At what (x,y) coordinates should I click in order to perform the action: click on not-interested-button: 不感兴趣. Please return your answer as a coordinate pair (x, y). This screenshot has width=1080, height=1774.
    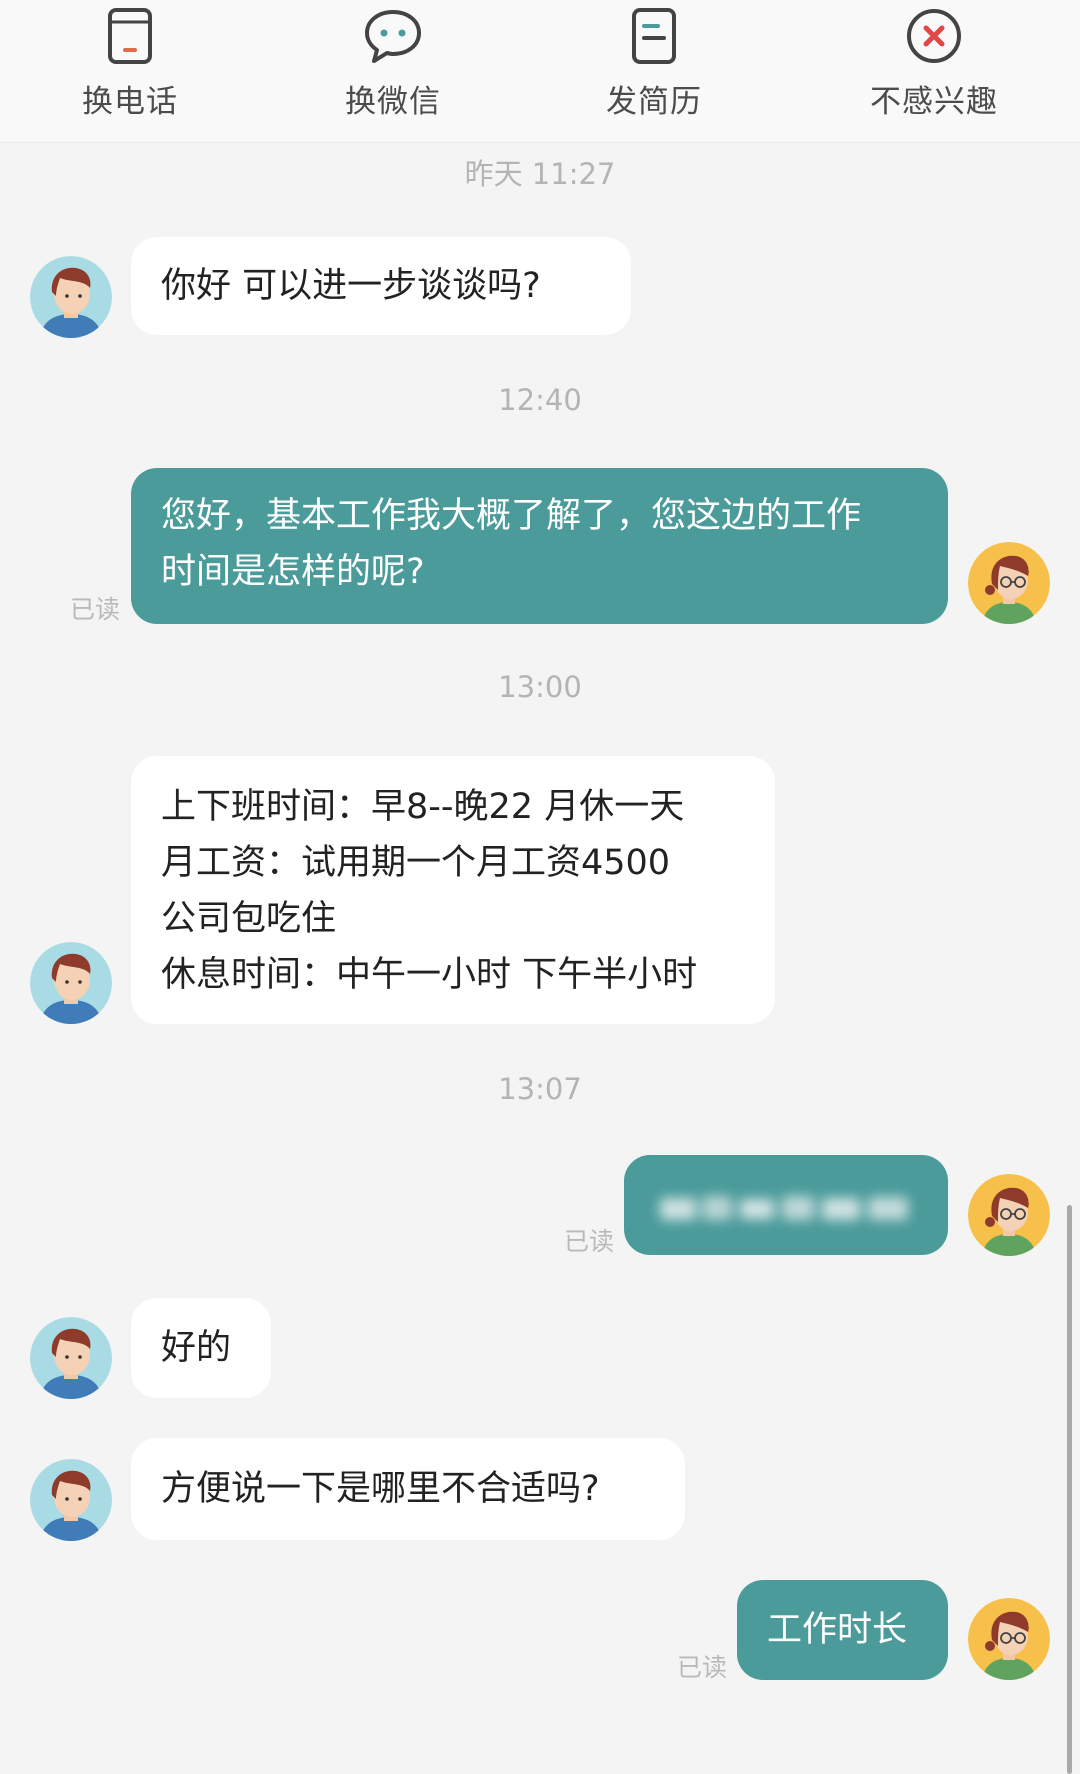
    Looking at the image, I should click on (934, 71).